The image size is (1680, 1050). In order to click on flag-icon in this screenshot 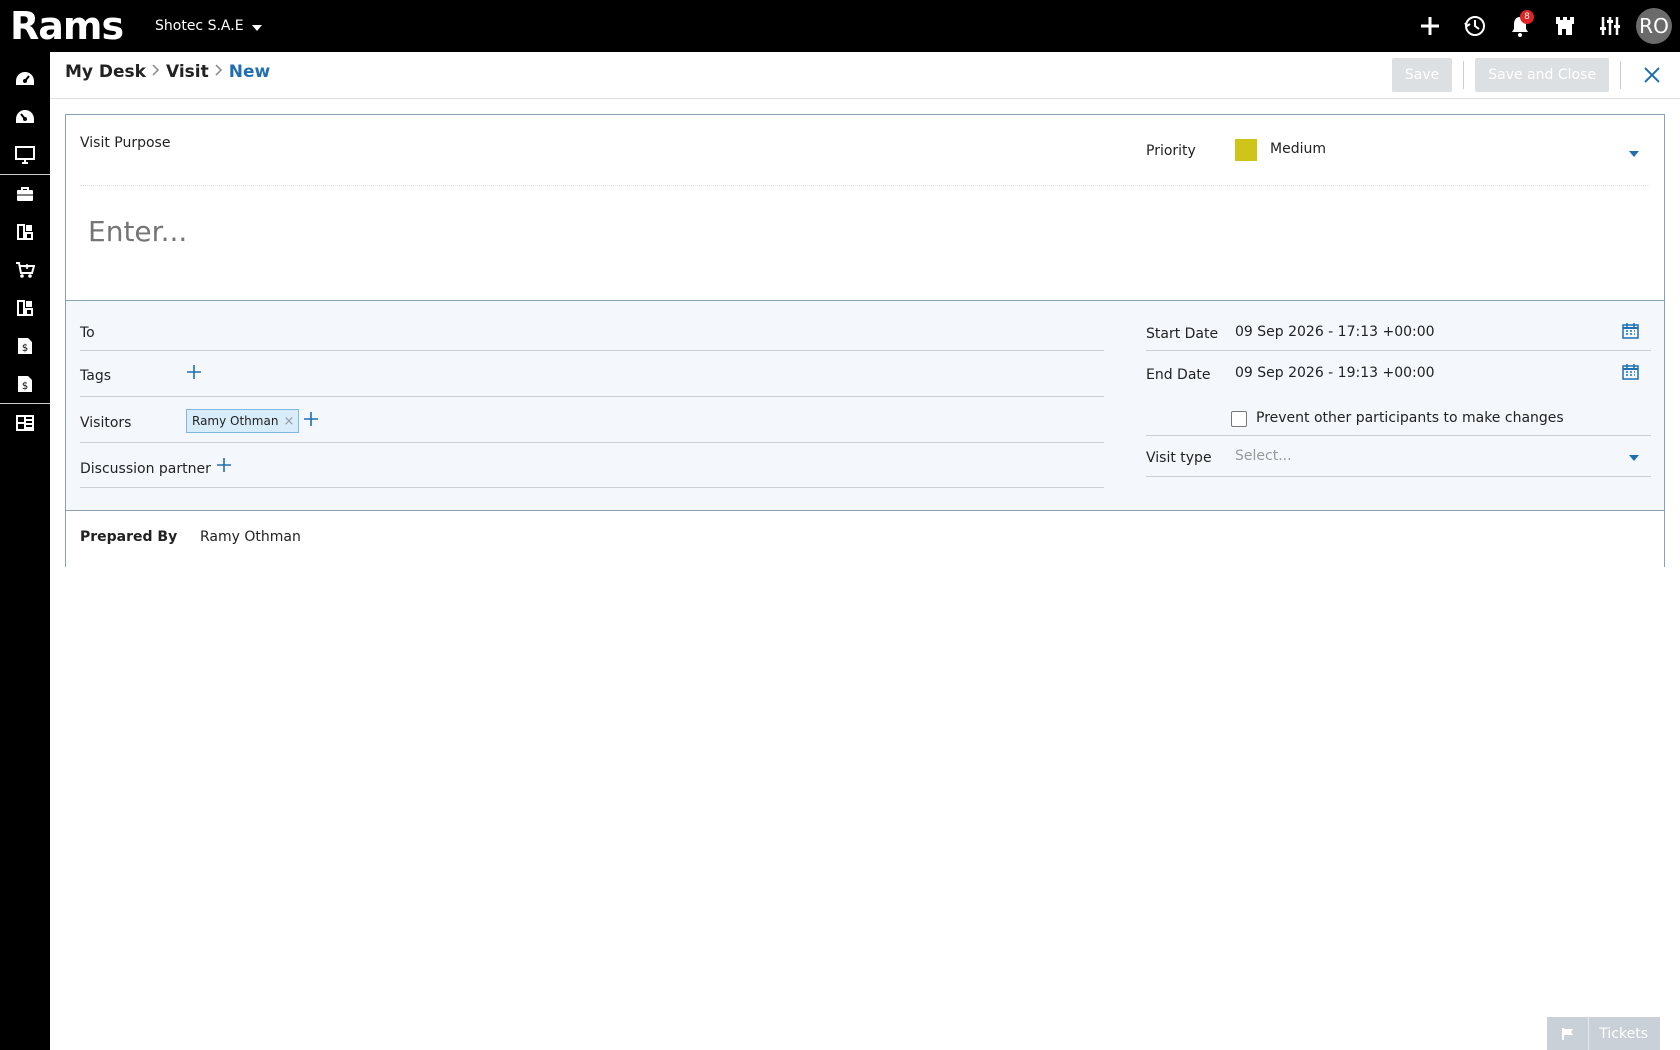, I will do `click(1568, 1033)`.